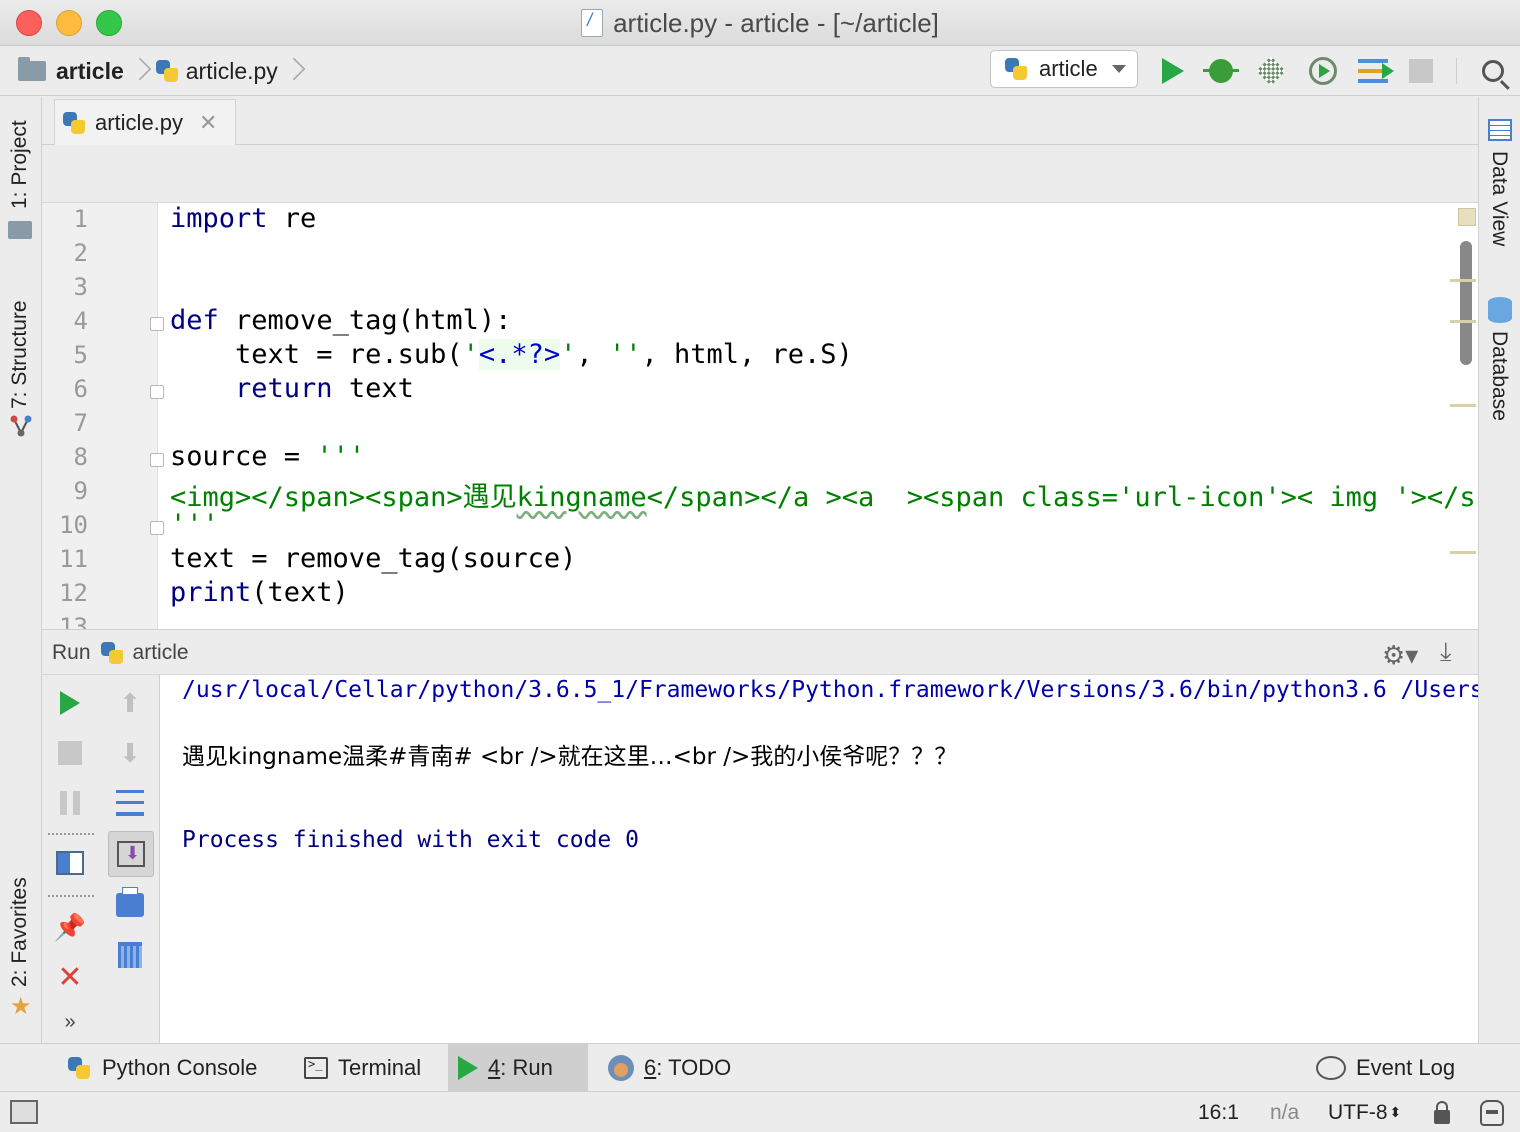  I want to click on scroll-down-button: ⬇, so click(130, 753).